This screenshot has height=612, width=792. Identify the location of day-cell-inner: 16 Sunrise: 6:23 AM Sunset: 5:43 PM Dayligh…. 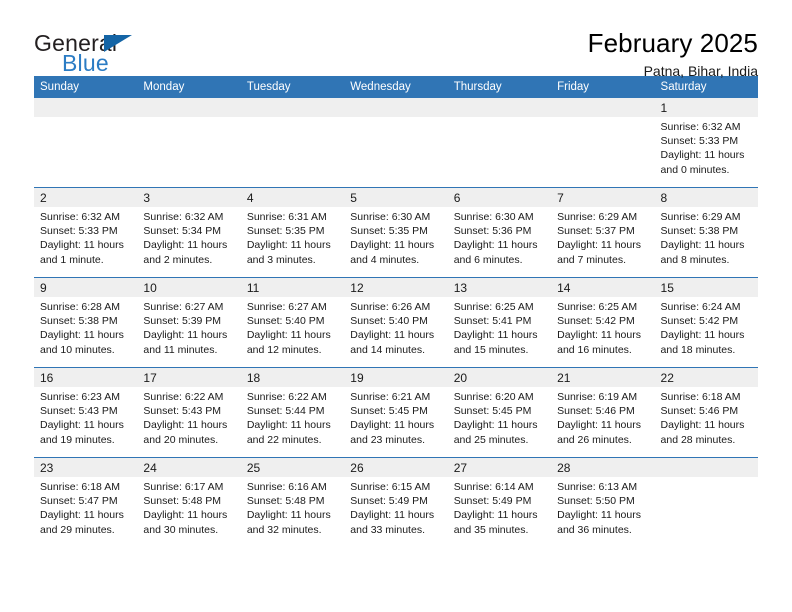
(86, 412).